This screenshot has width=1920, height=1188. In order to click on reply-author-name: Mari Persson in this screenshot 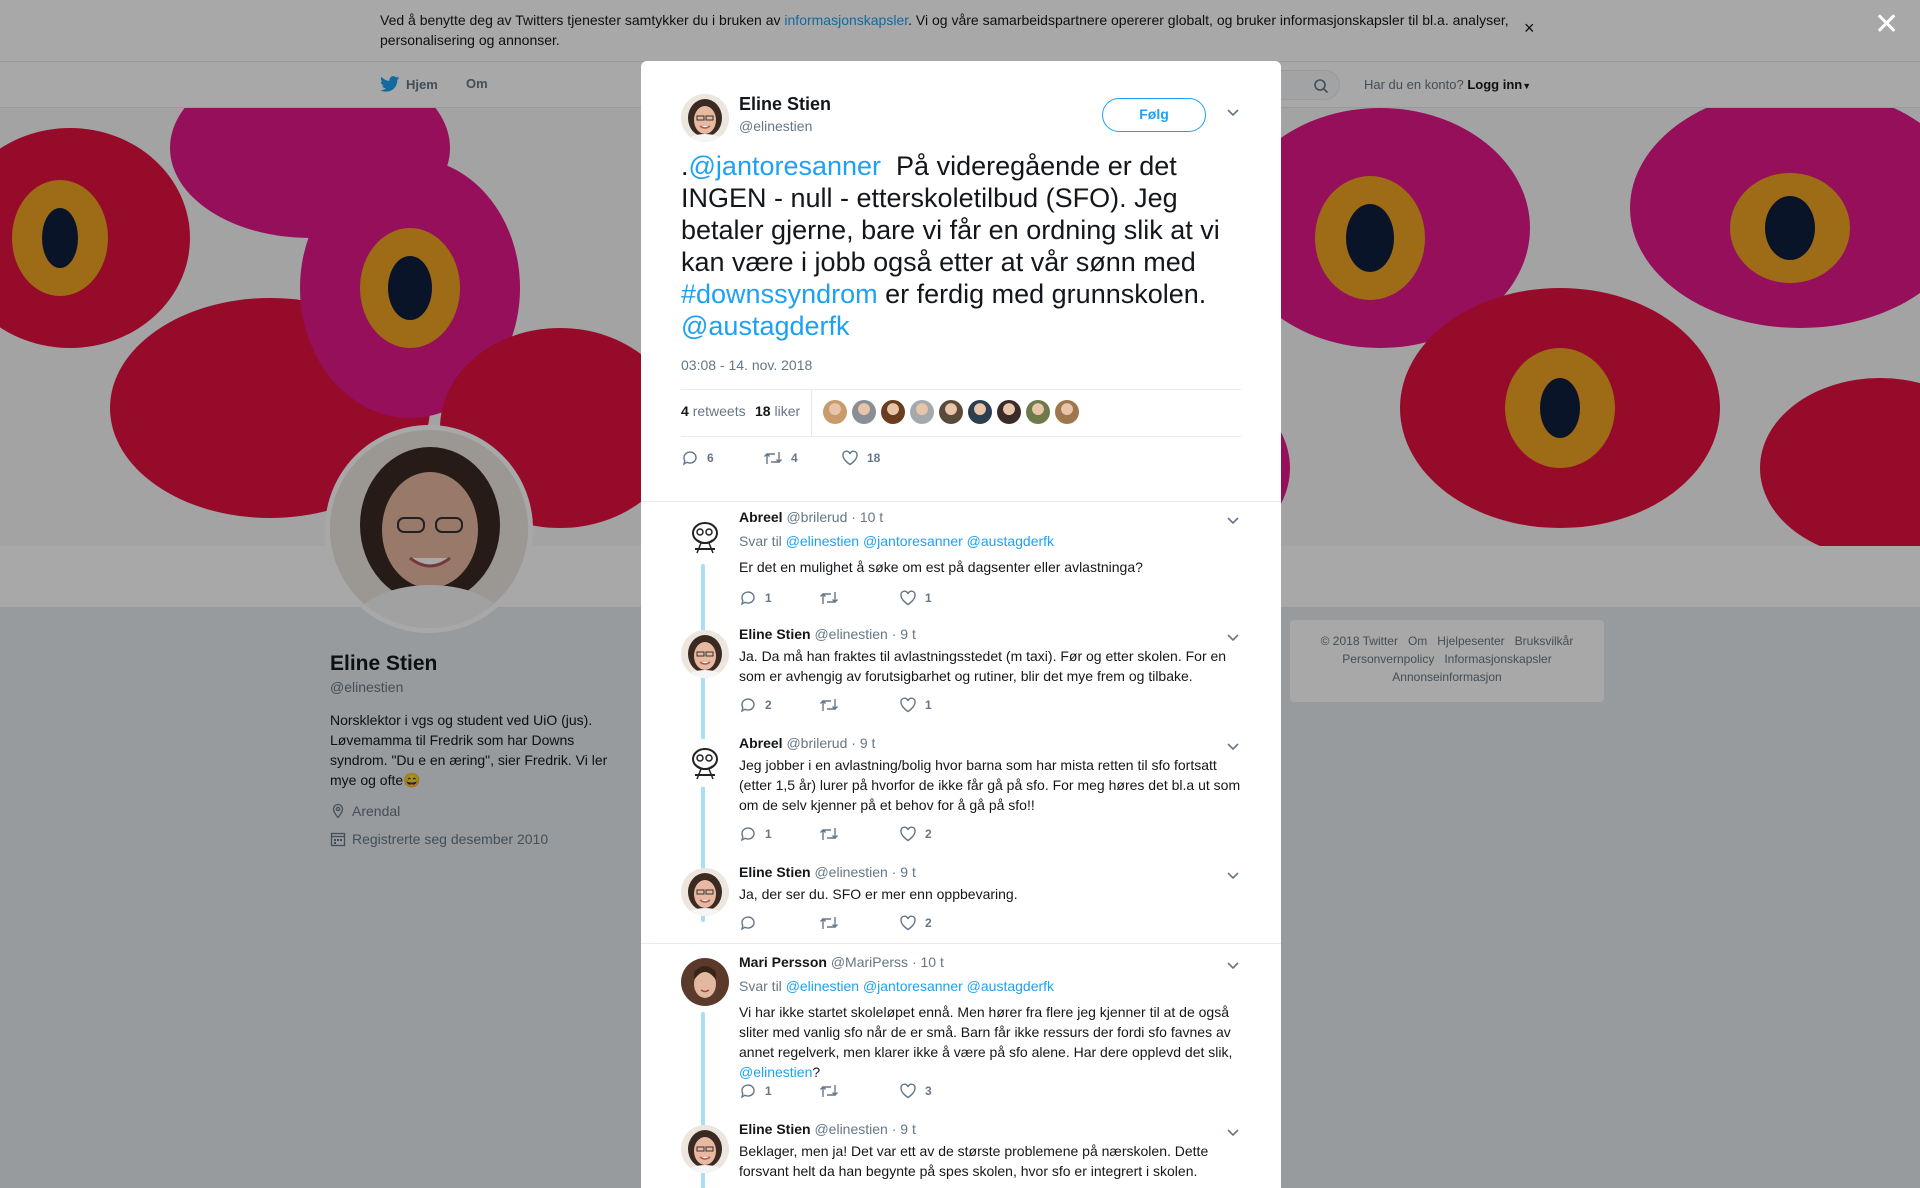, I will do `click(783, 962)`.